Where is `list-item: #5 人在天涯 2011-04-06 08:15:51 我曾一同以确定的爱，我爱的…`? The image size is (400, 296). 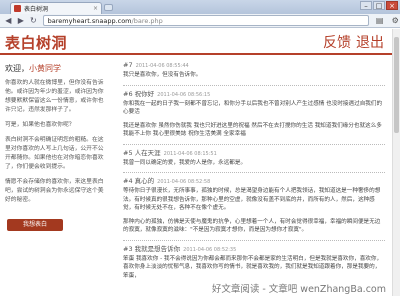 list-item: #5 人在天涯 2011-04-06 08:15:51 我曾一同以确定的爱，我爱的… is located at coordinates (254, 155).